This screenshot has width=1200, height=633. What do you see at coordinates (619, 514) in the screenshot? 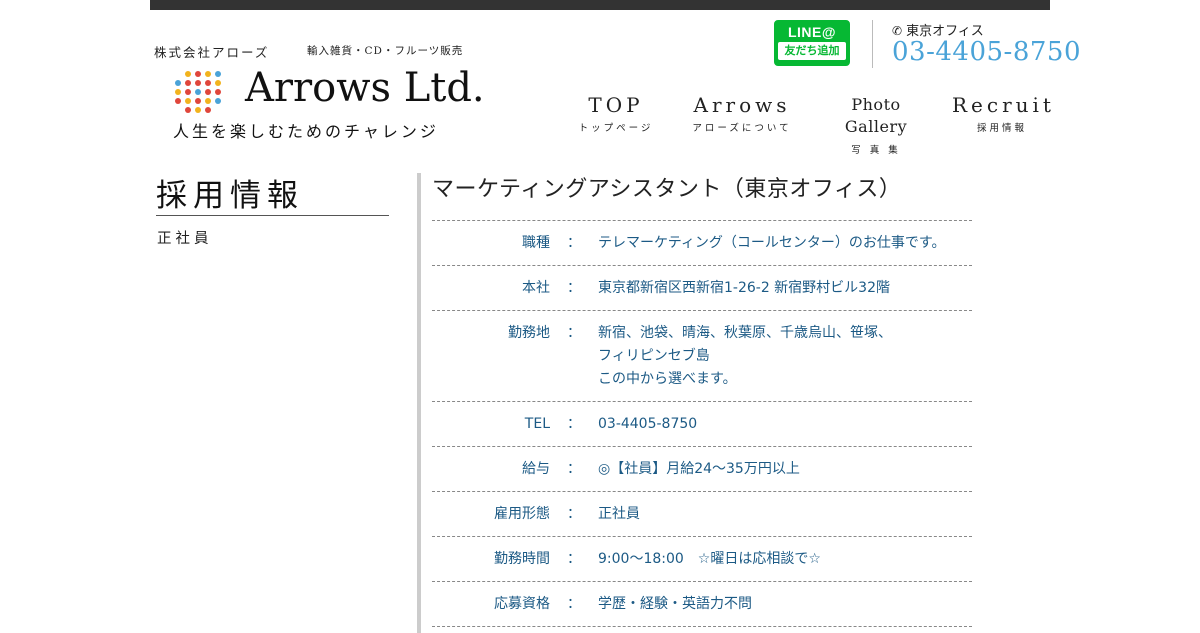
I see `row-value: 正社員` at bounding box center [619, 514].